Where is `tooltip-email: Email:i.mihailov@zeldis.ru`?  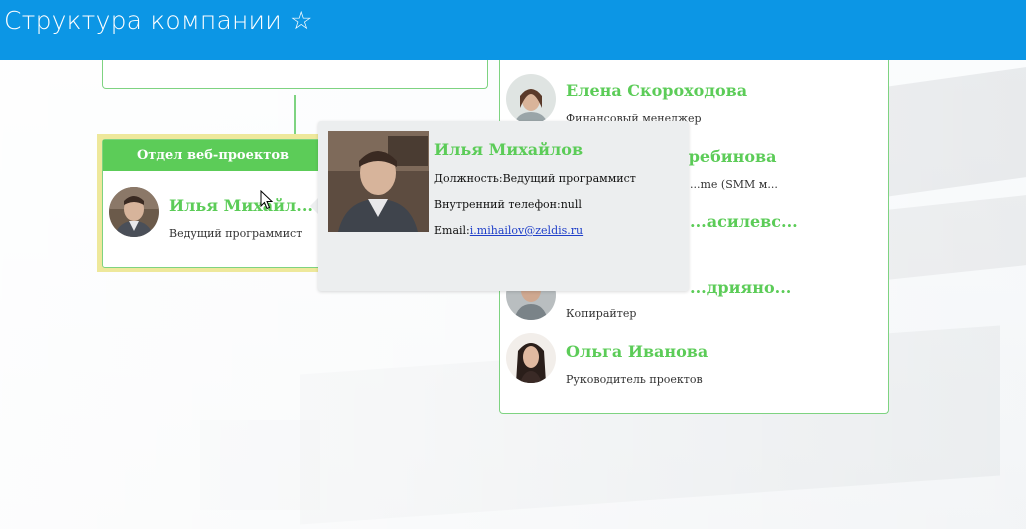
tooltip-email: Email:i.mihailov@zeldis.ru is located at coordinates (508, 230).